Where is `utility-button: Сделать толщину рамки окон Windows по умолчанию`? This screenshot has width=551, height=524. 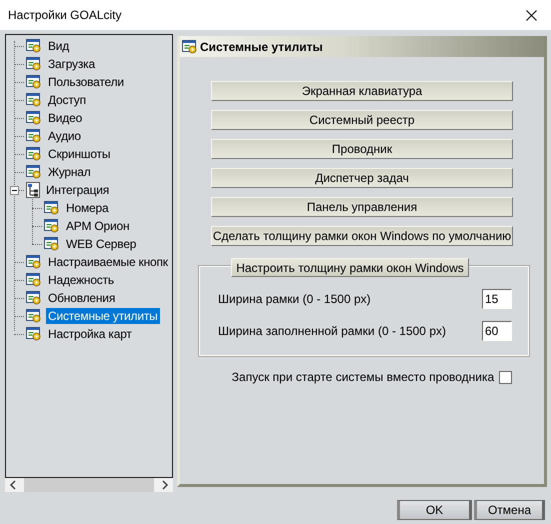
utility-button: Сделать толщину рамки окон Windows по умолчанию is located at coordinates (362, 236).